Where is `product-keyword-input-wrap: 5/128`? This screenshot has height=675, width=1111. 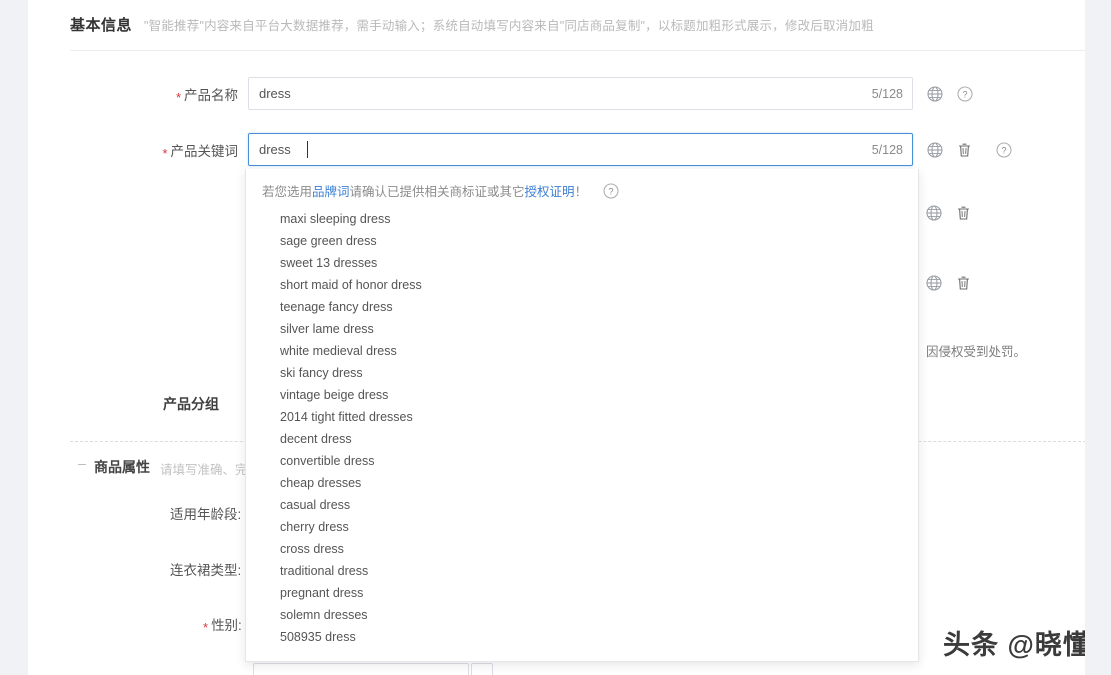 product-keyword-input-wrap: 5/128 is located at coordinates (580, 149).